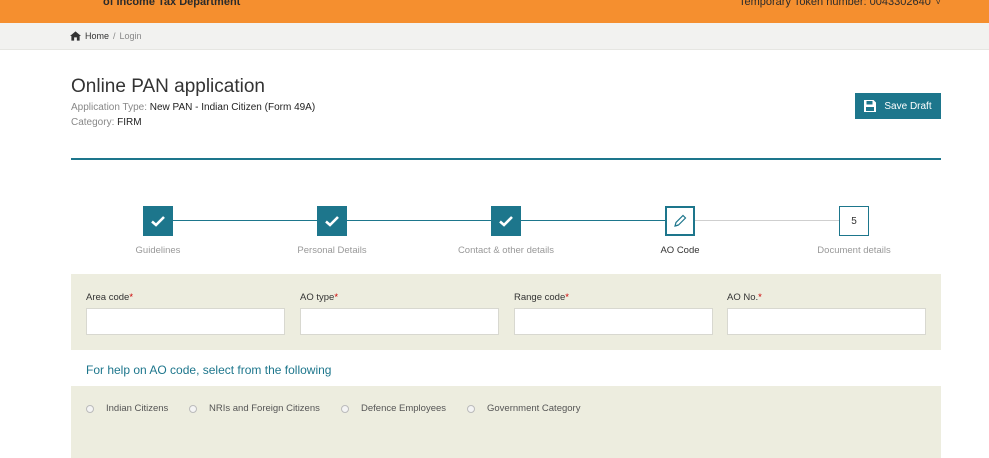 Image resolution: width=989 pixels, height=458 pixels. I want to click on page-title: Online PAN application, so click(168, 86).